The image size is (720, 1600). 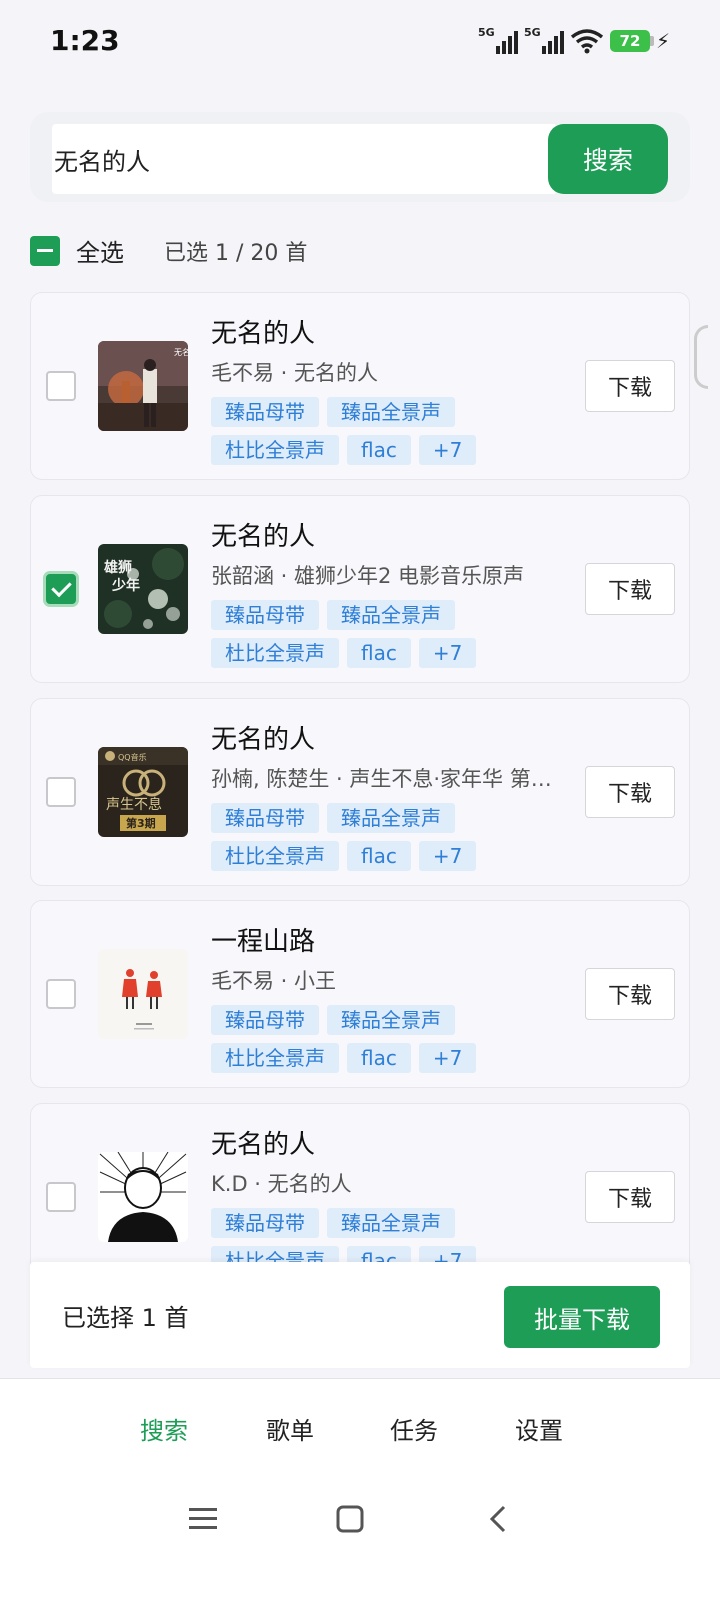 What do you see at coordinates (204, 1519) in the screenshot?
I see `menu-icon` at bounding box center [204, 1519].